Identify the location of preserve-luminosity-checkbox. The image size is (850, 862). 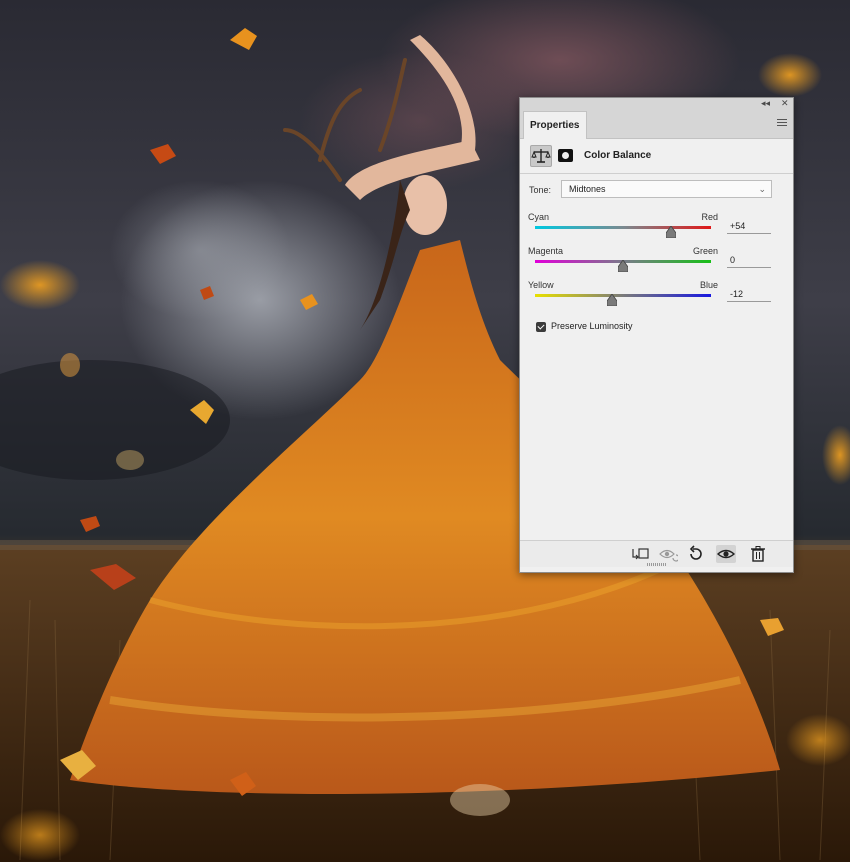
(541, 327).